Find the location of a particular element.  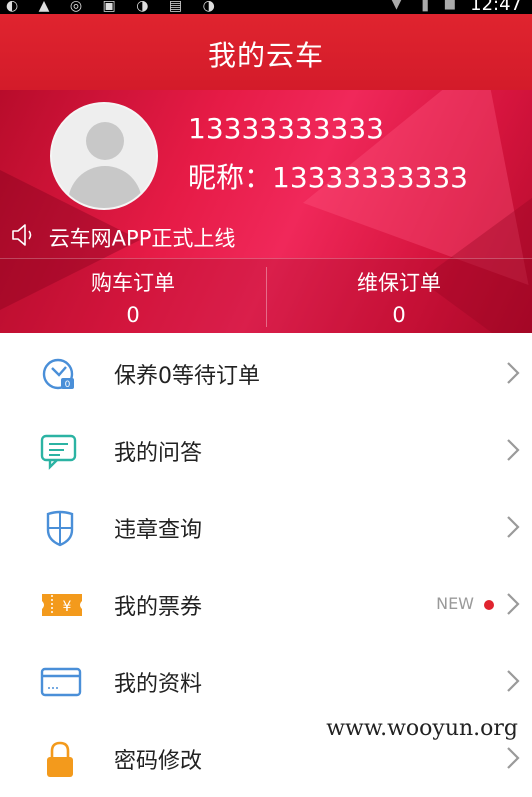

user-nickname: 昵称：13333333333 is located at coordinates (328, 177).